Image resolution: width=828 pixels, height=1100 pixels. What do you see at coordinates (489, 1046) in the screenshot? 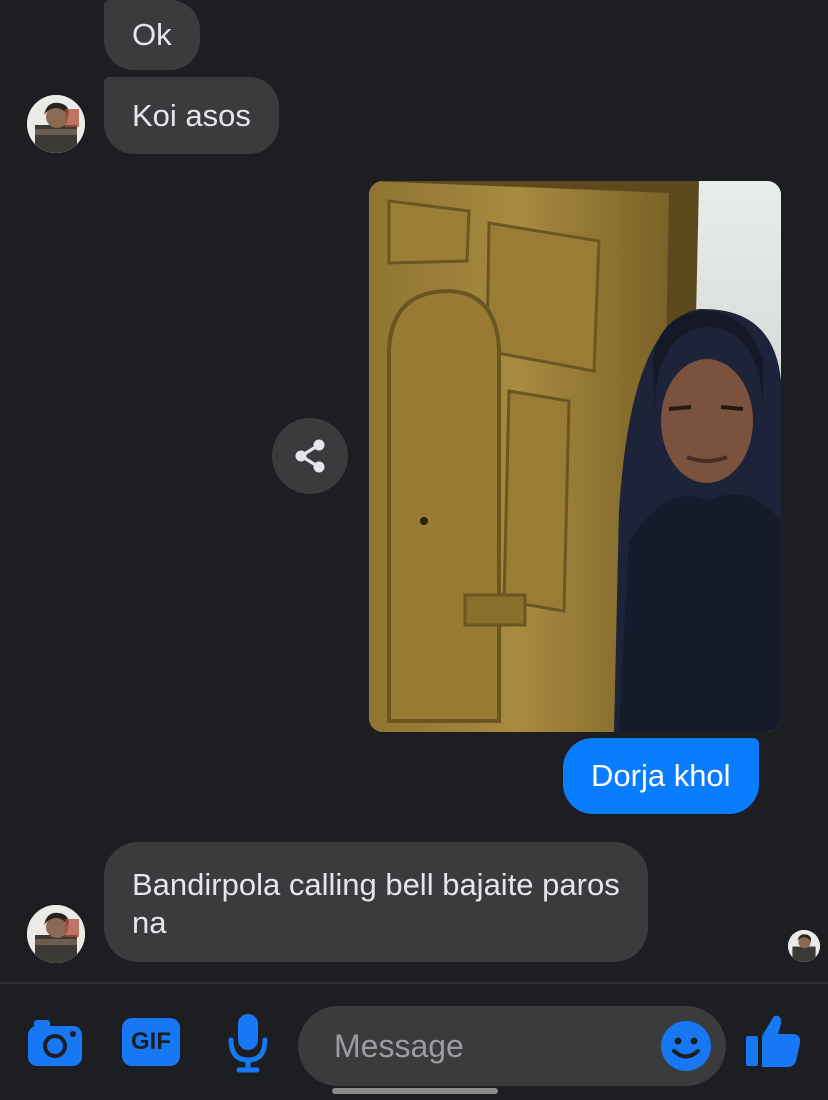
I see `message-input` at bounding box center [489, 1046].